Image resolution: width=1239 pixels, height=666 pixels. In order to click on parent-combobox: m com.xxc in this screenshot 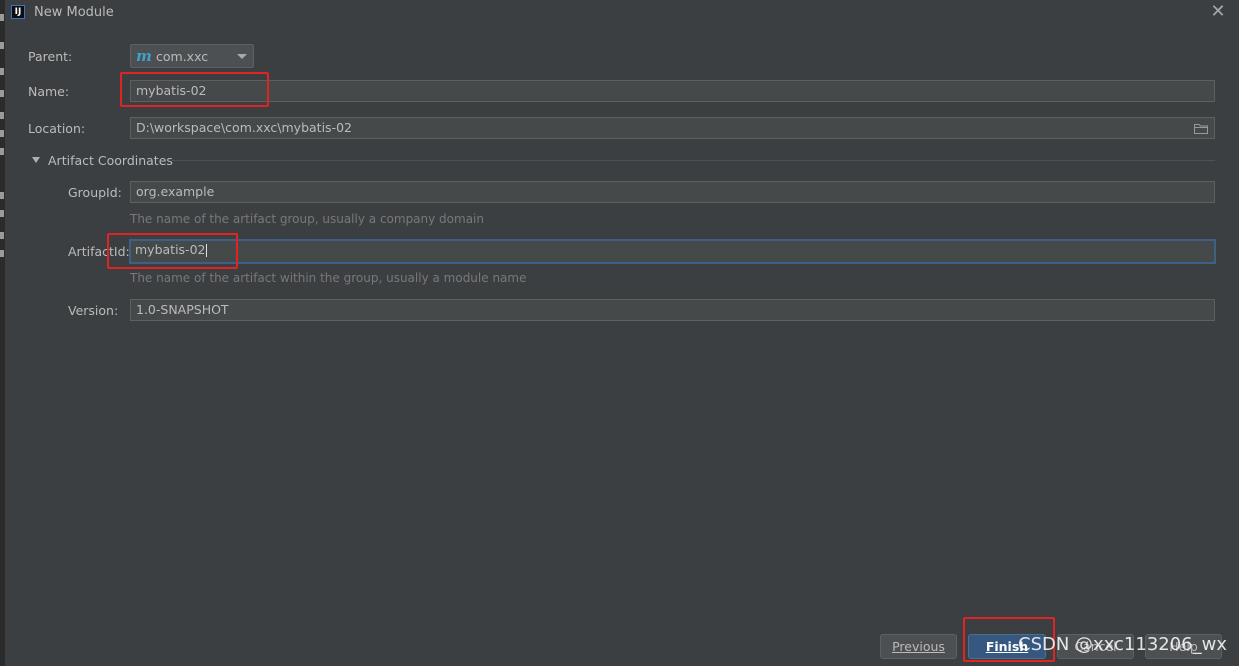, I will do `click(192, 56)`.